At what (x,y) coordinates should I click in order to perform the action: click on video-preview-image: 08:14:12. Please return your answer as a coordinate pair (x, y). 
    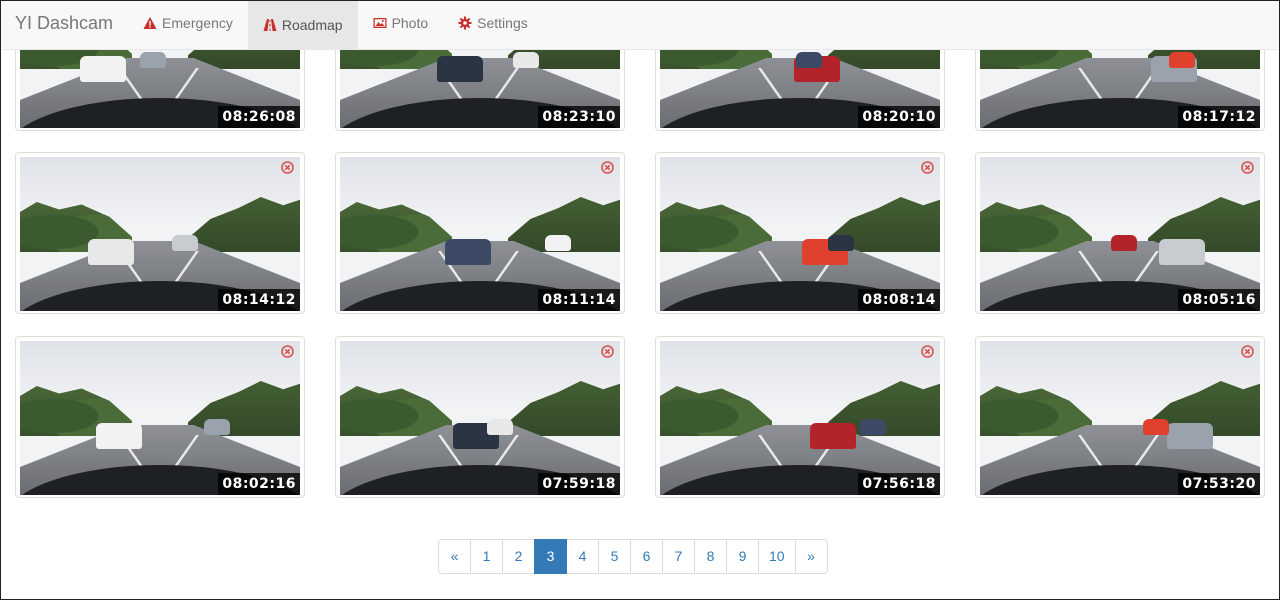
    Looking at the image, I should click on (160, 234).